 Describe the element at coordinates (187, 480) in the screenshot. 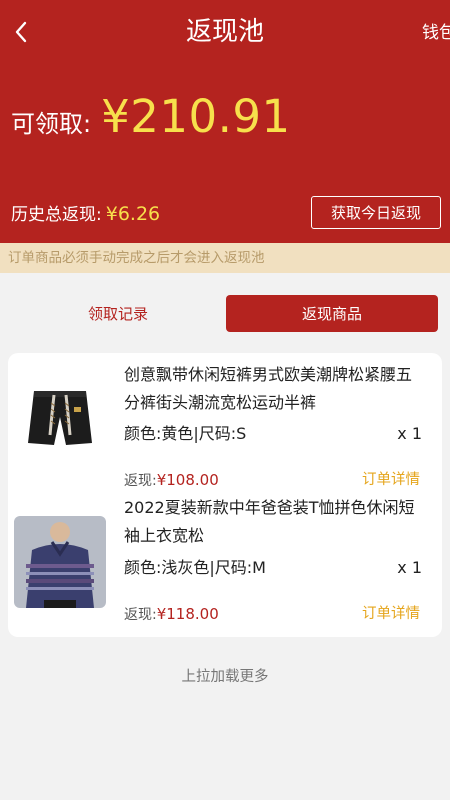

I see `rebate-value: ¥108.00` at that location.